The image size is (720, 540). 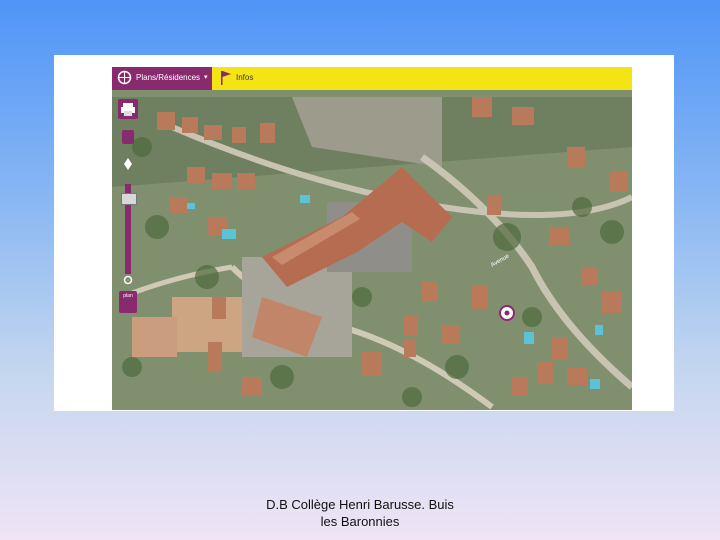 What do you see at coordinates (360, 504) in the screenshot?
I see `caption-line-1: D.B Collège Henri Barusse. Buis` at bounding box center [360, 504].